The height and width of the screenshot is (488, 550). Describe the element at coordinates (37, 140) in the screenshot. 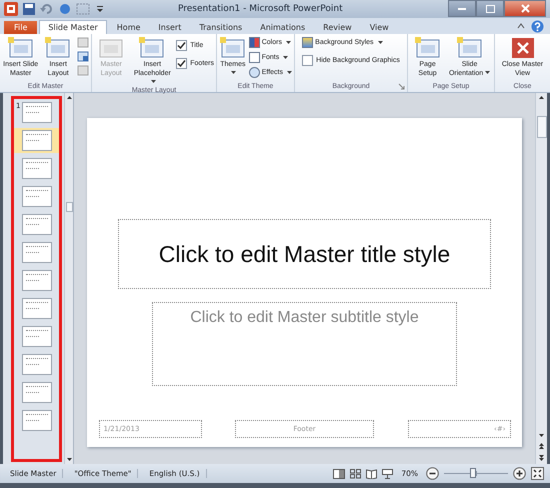

I see `slide-thumbnail` at that location.